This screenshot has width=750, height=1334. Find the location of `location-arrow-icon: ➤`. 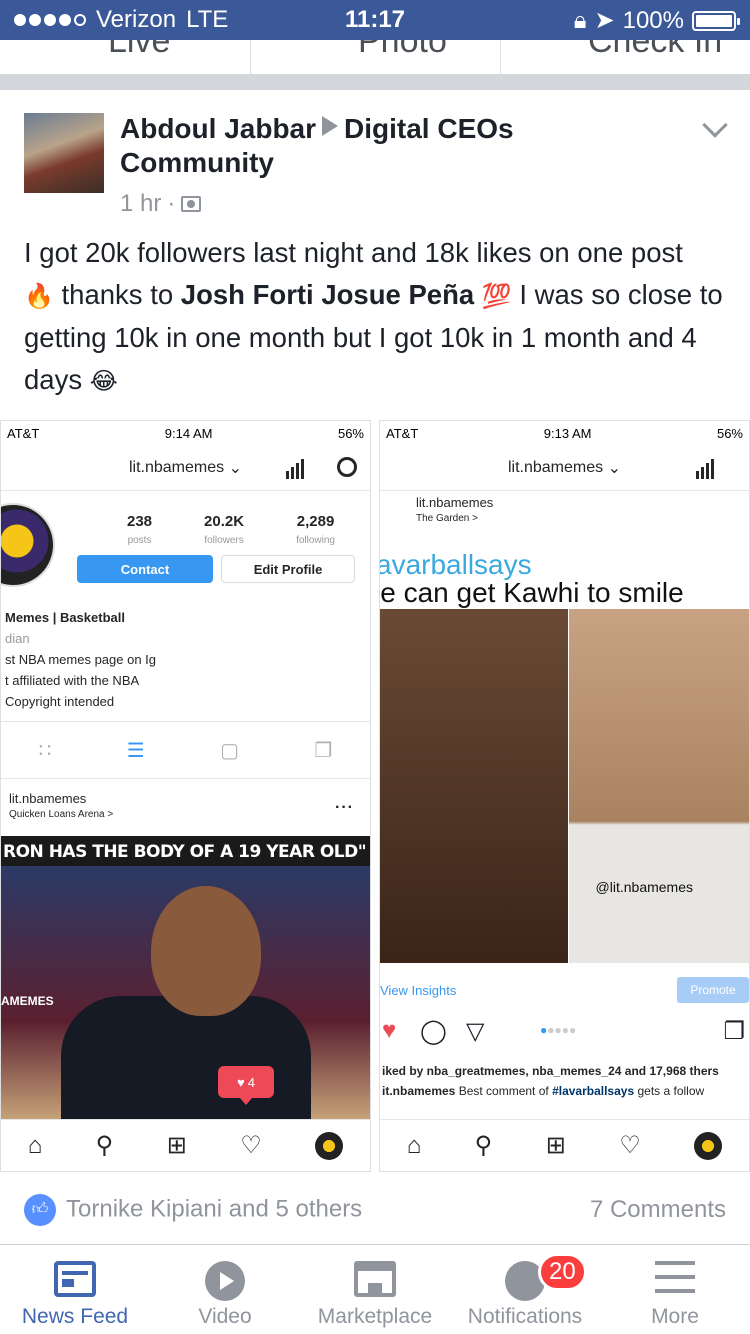

location-arrow-icon: ➤ is located at coordinates (604, 20).